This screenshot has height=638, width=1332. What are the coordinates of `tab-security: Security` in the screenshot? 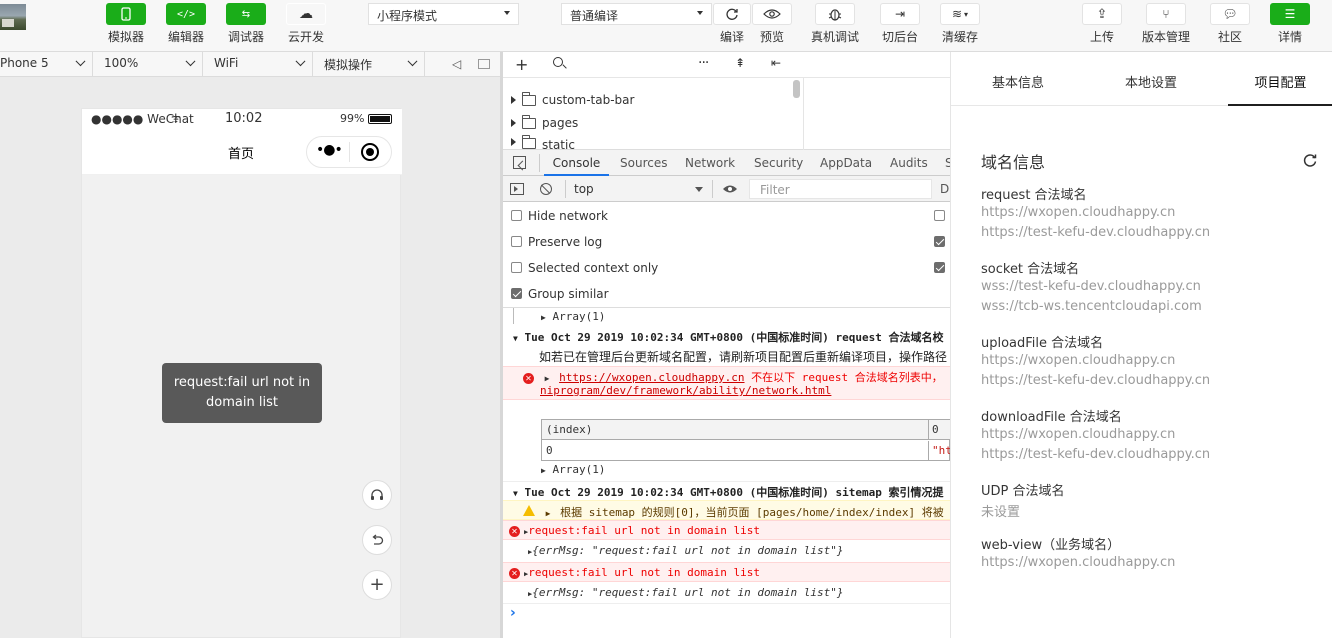 It's located at (778, 163).